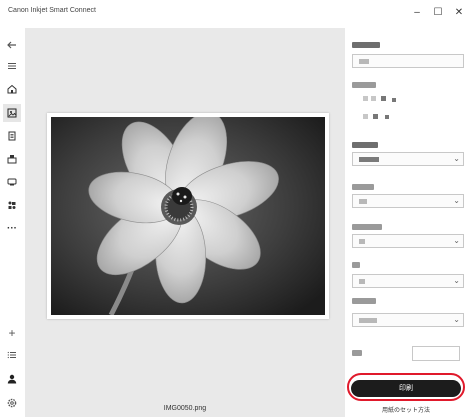  Describe the element at coordinates (12, 333) in the screenshot. I see `add-icon: +` at that location.